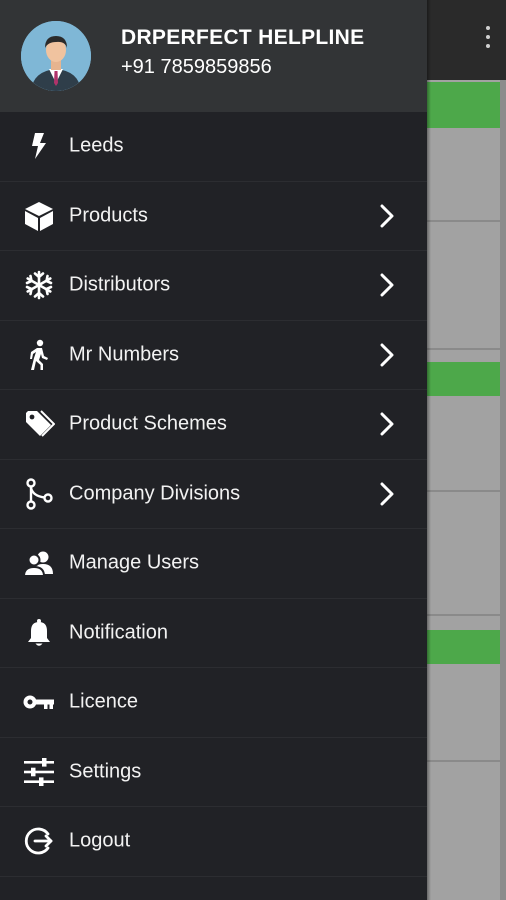  I want to click on menu-item-label: Distributors, so click(120, 284).